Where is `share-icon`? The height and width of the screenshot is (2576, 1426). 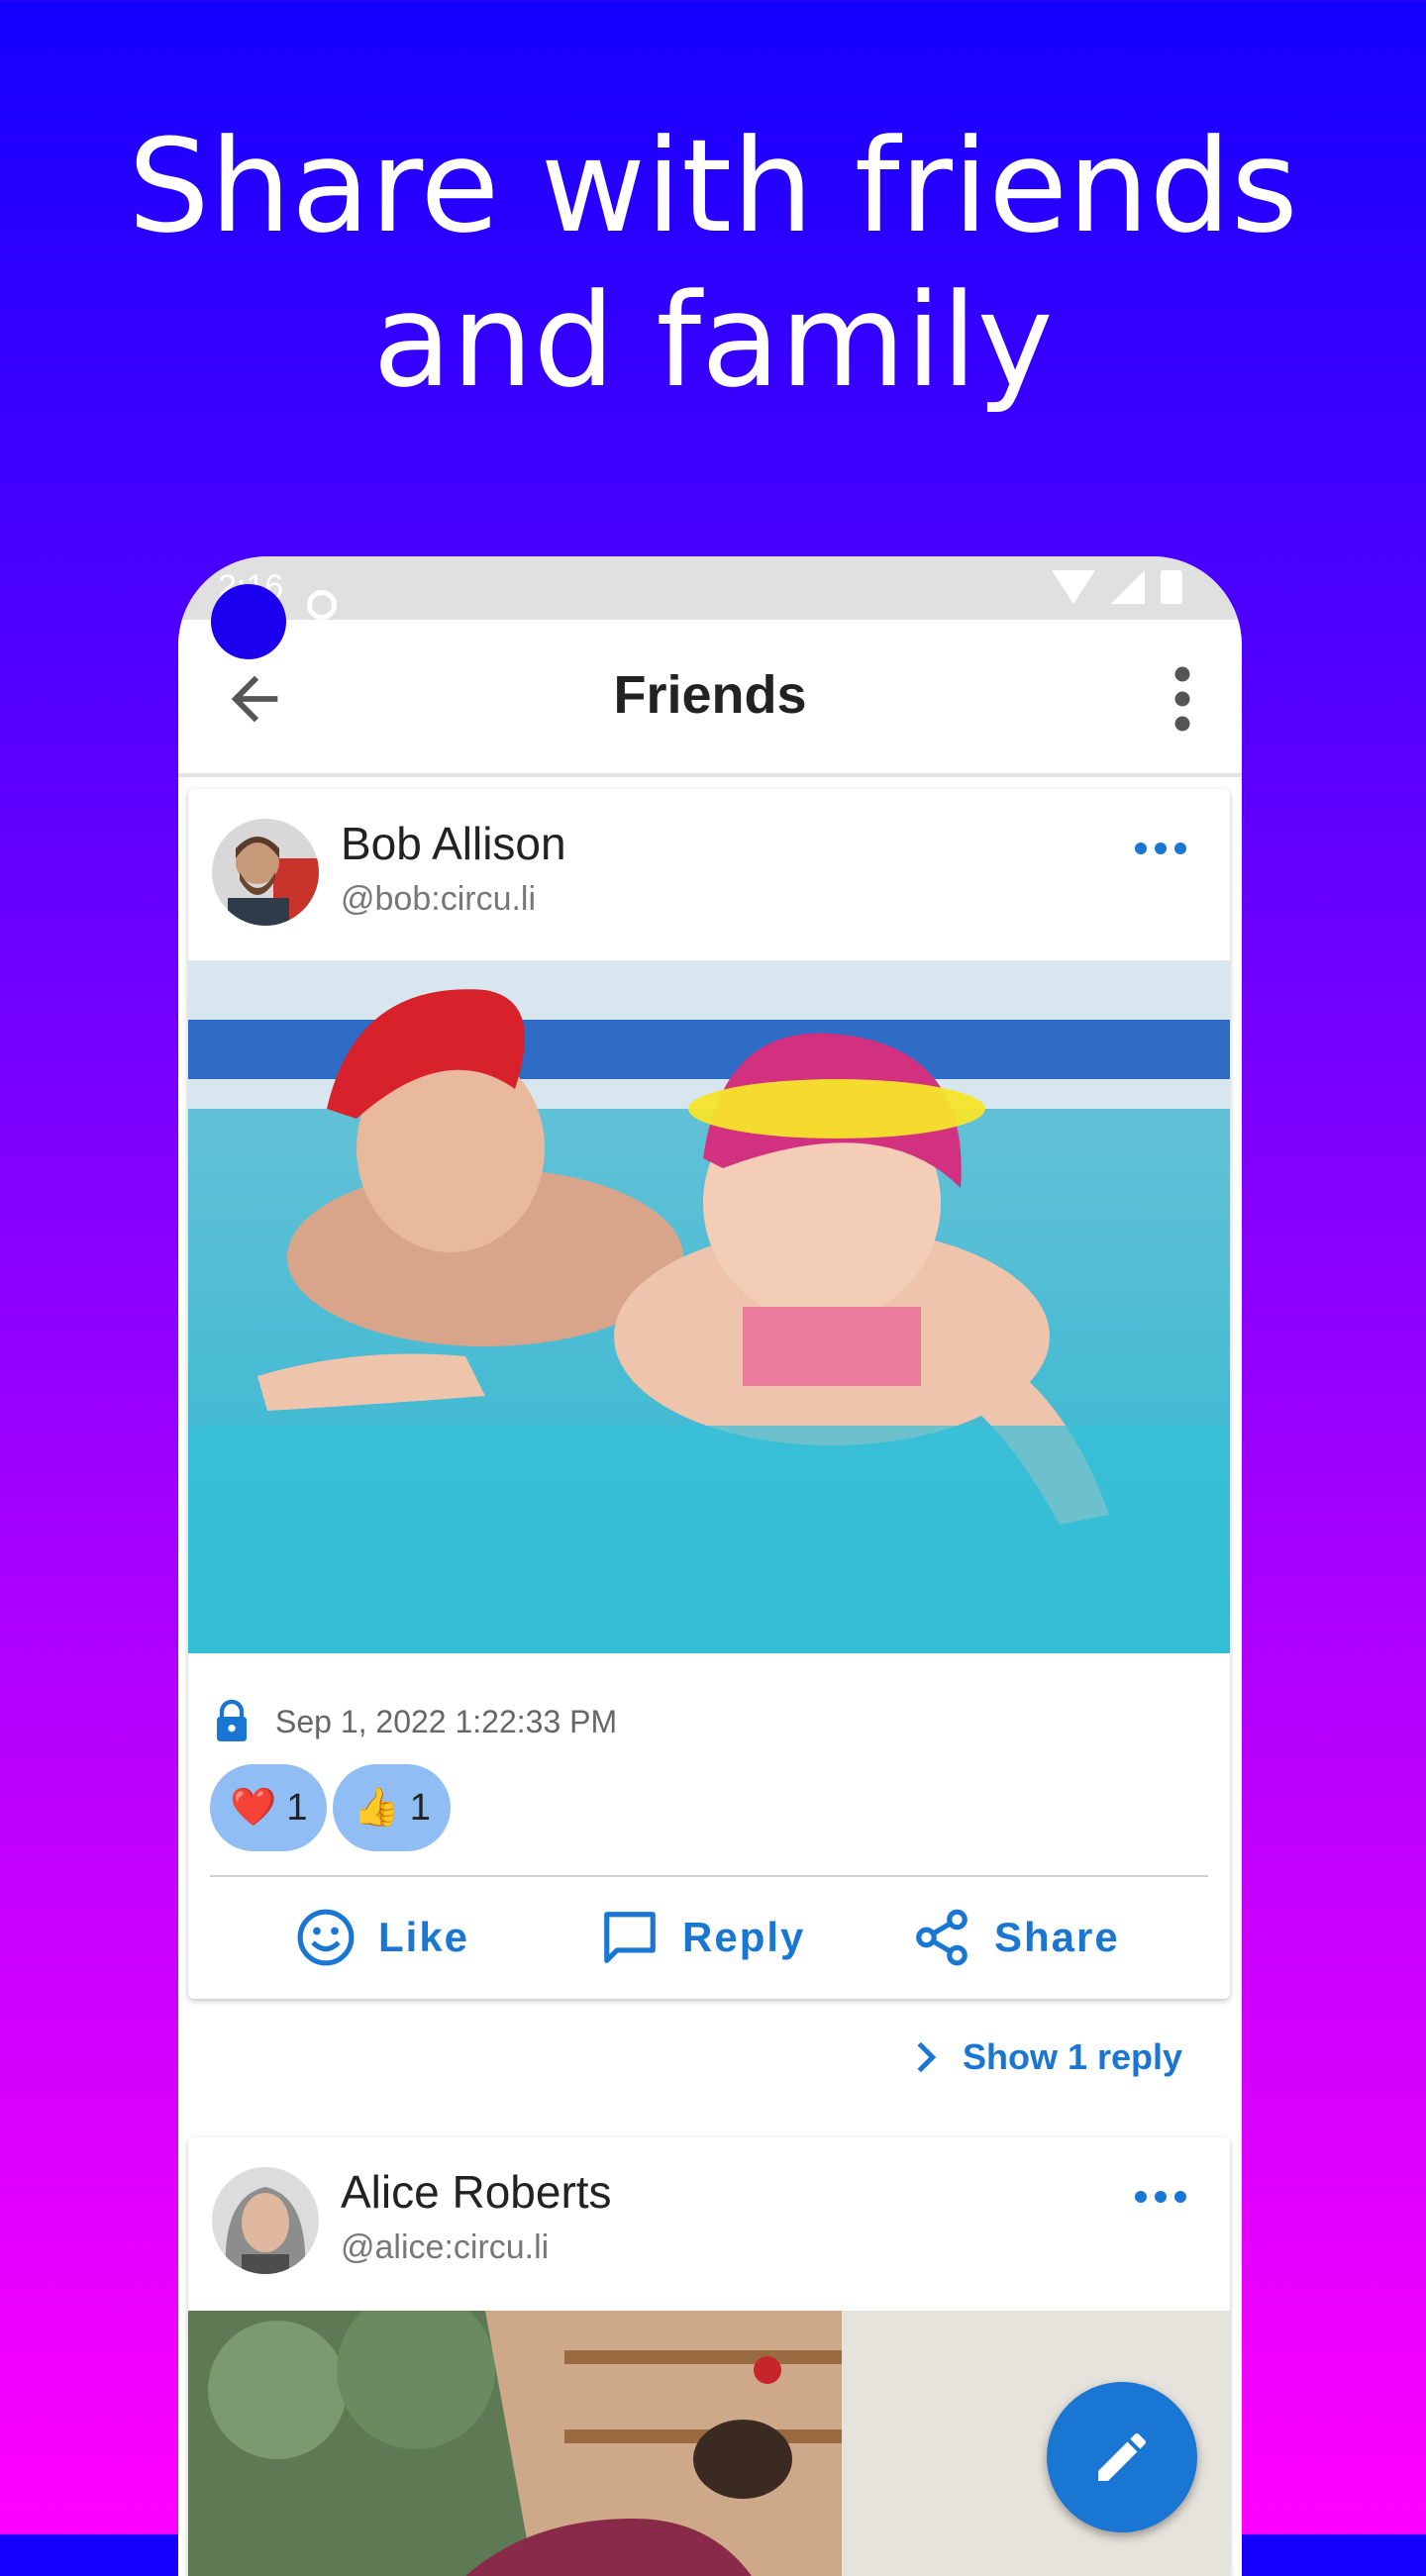
share-icon is located at coordinates (942, 1938).